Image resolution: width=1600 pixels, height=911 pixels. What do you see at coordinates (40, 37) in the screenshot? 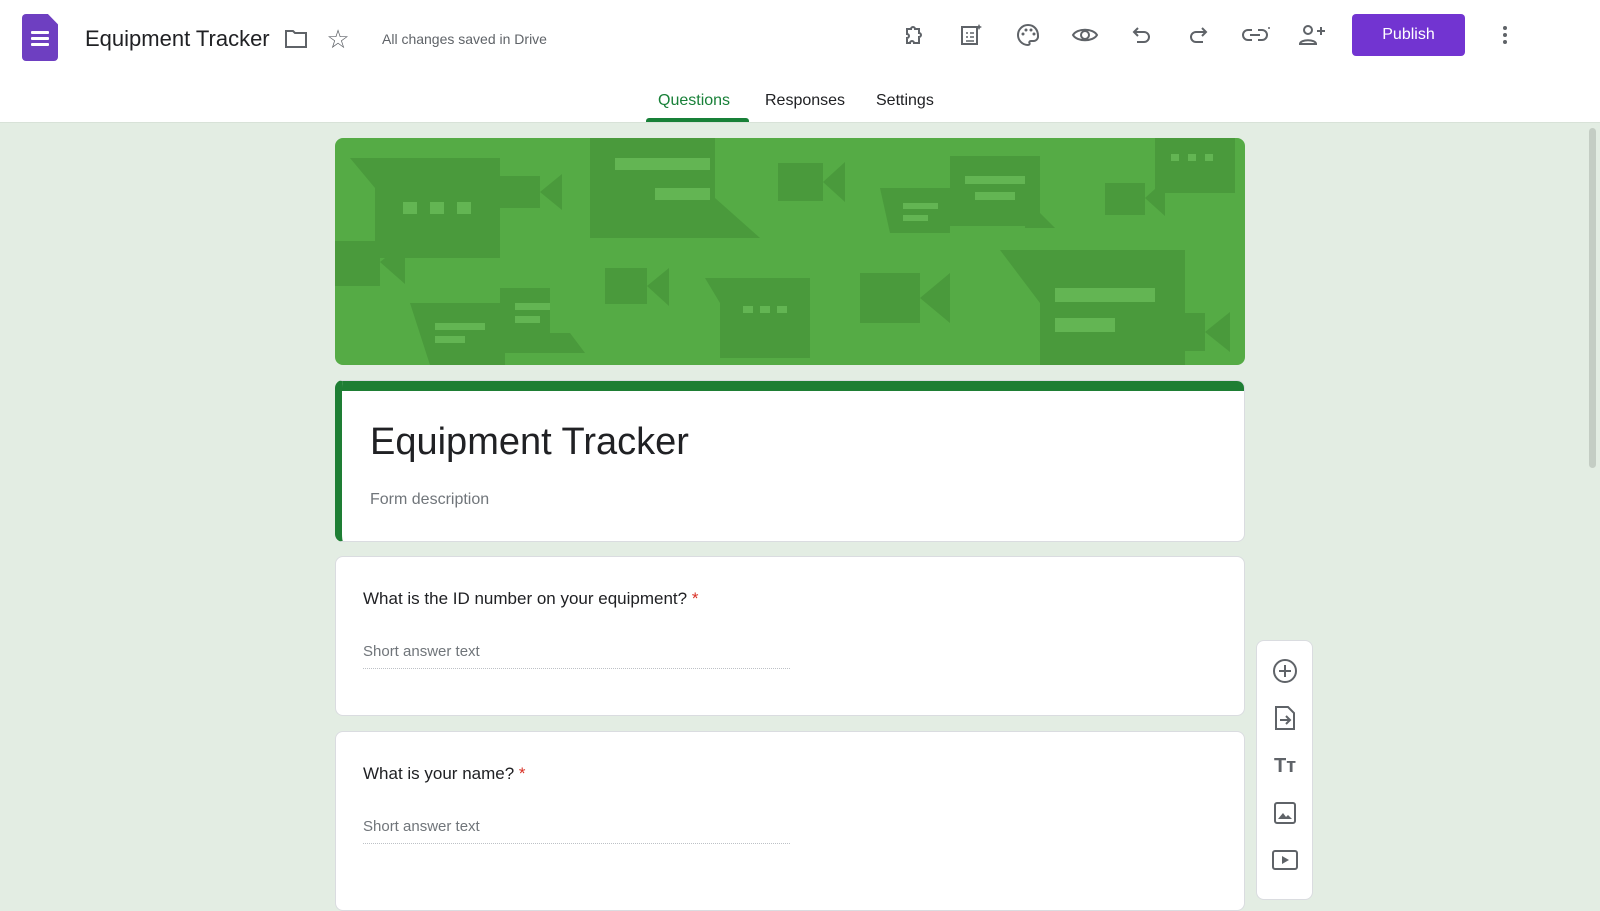
I see `forms-logo-icon` at bounding box center [40, 37].